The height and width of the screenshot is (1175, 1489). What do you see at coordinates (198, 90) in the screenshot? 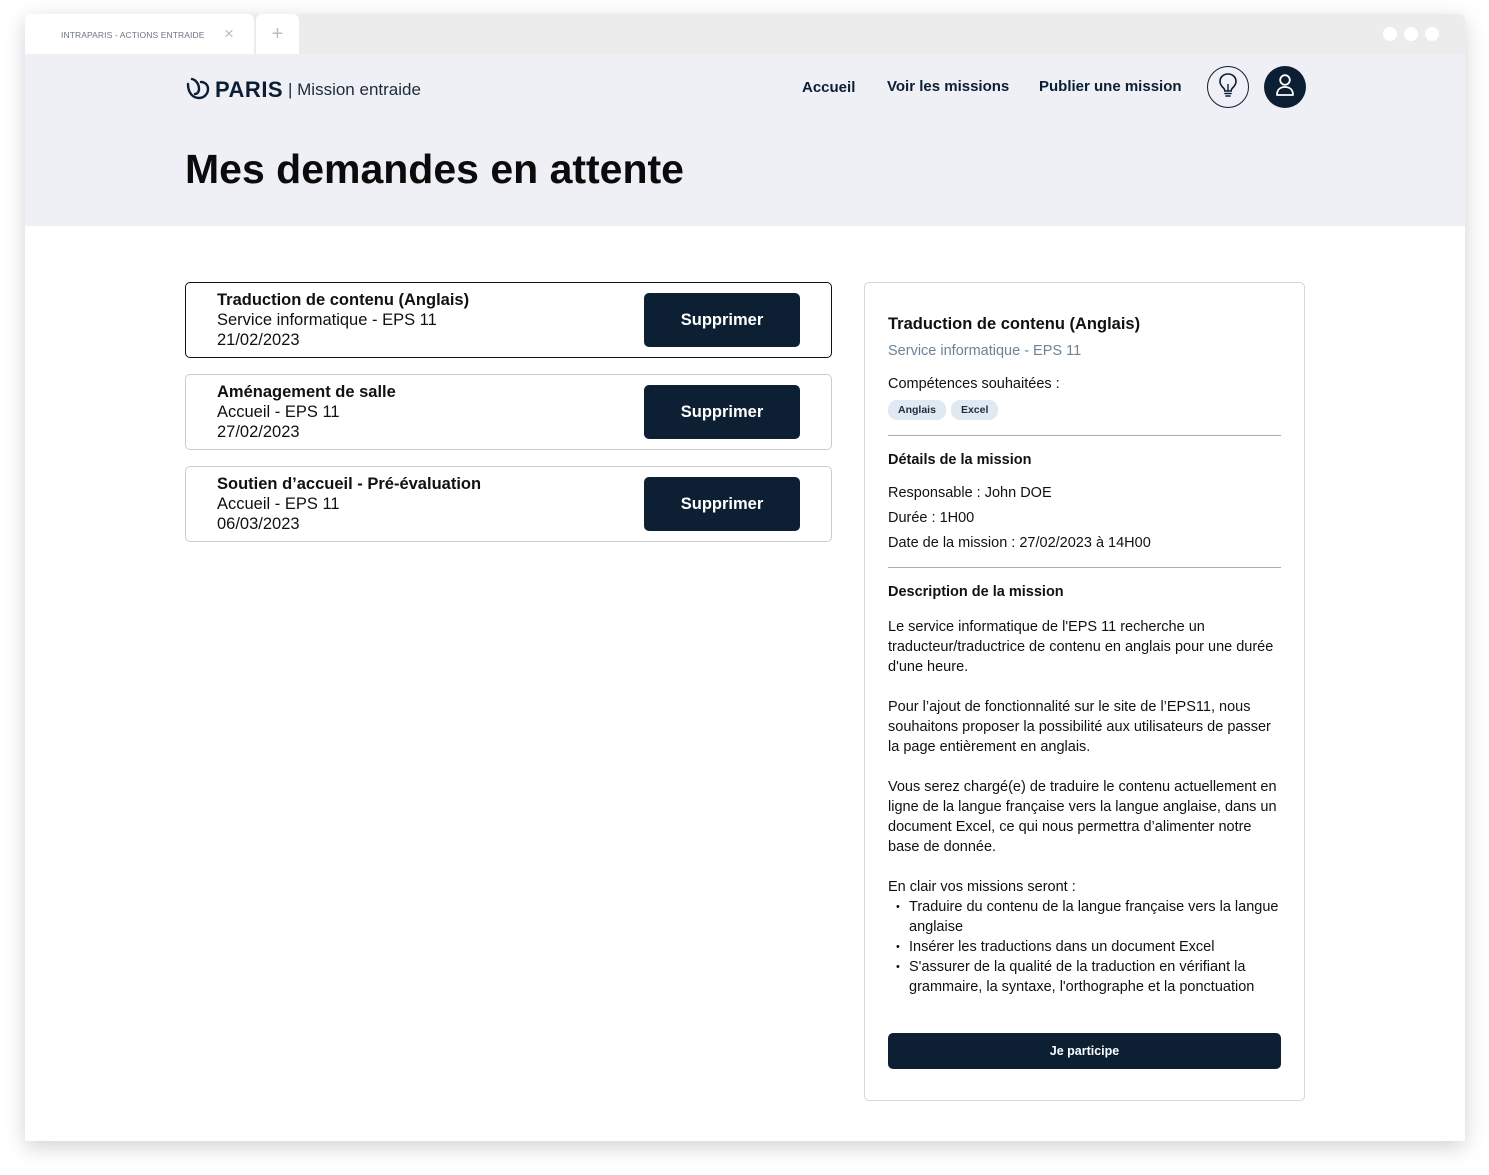
I see `paris-logo-icon` at bounding box center [198, 90].